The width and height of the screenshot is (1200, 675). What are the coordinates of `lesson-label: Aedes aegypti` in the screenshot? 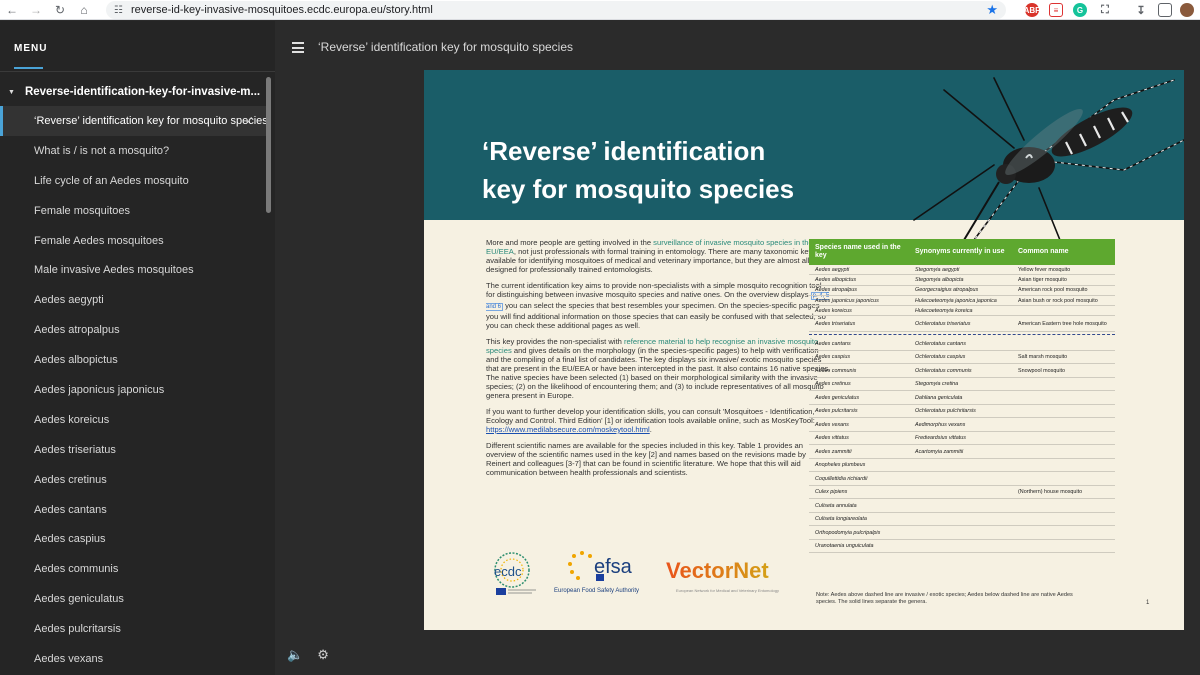 It's located at (69, 300).